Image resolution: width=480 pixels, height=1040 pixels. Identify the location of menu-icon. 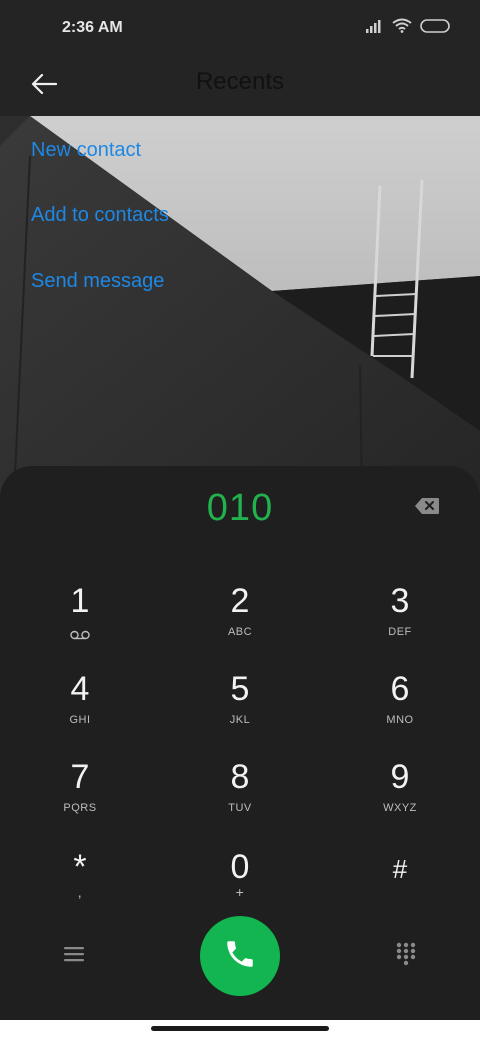
(74, 956).